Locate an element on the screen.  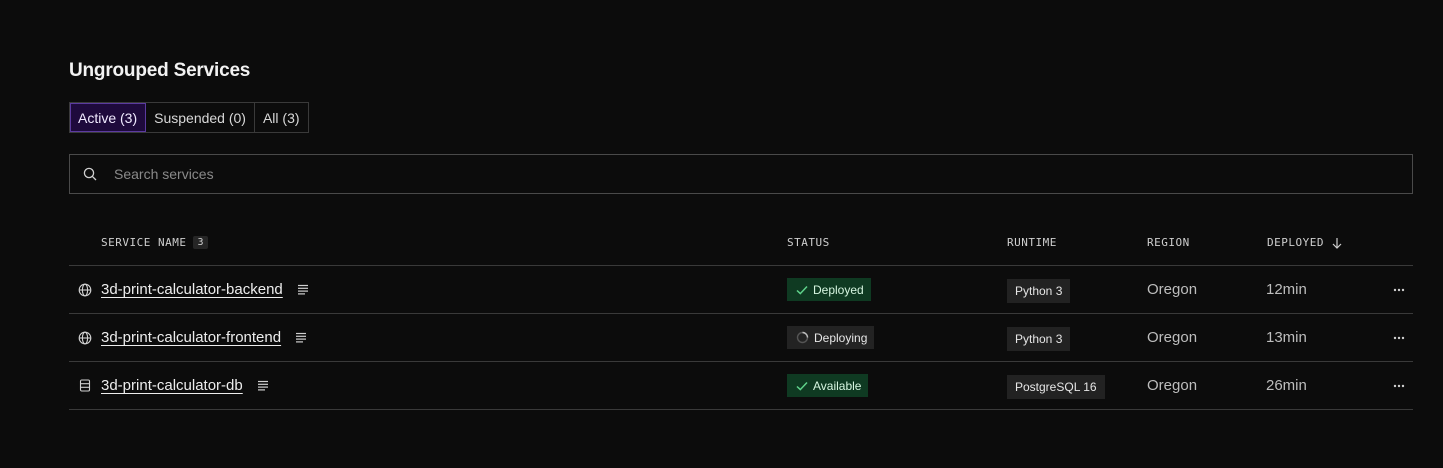
deployed-time: 12min is located at coordinates (1286, 289).